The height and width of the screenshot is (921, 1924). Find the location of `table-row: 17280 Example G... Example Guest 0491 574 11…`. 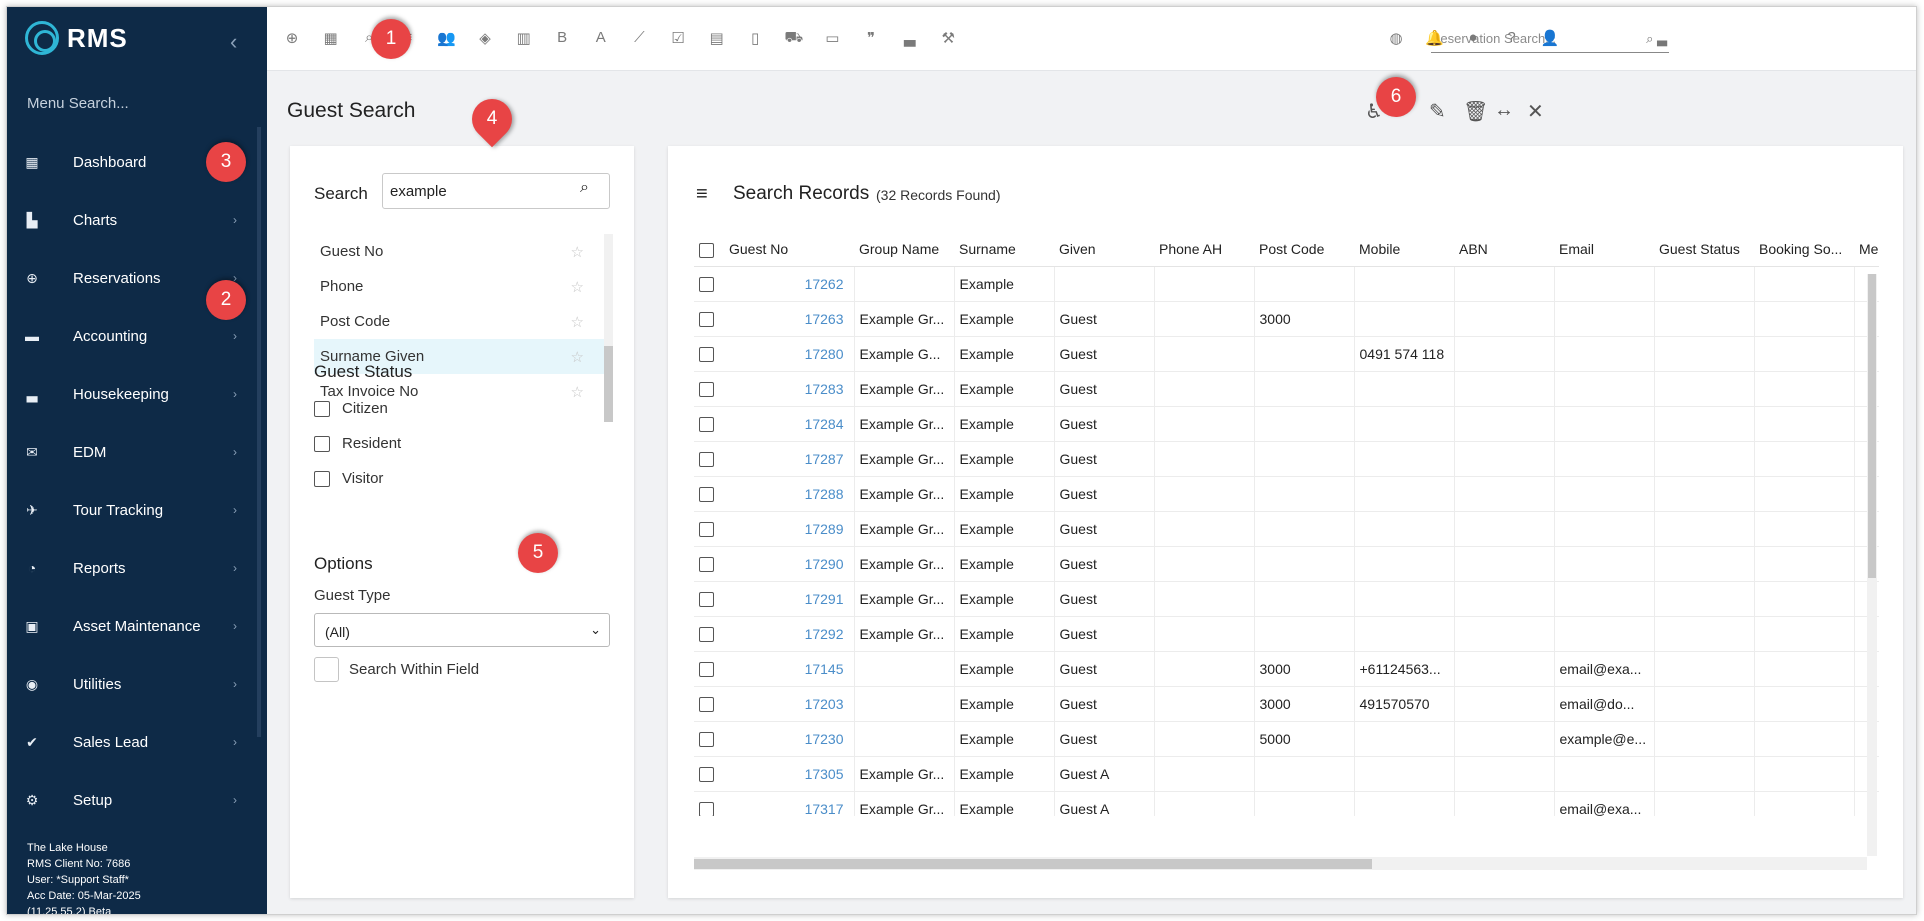

table-row: 17280 Example G... Example Guest 0491 574 11… is located at coordinates (1286, 354).